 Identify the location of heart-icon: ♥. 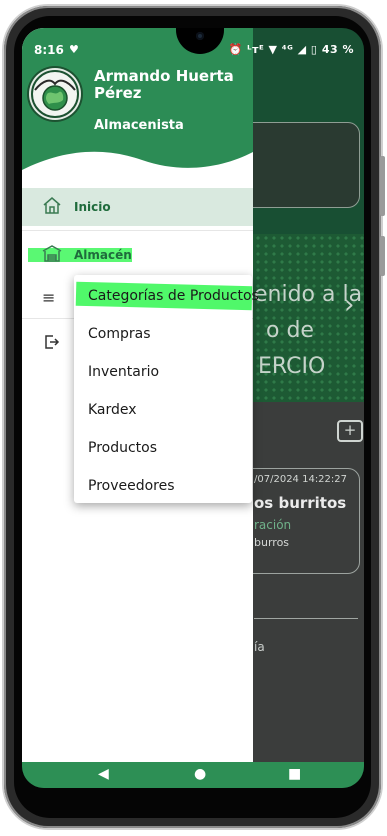
(74, 49).